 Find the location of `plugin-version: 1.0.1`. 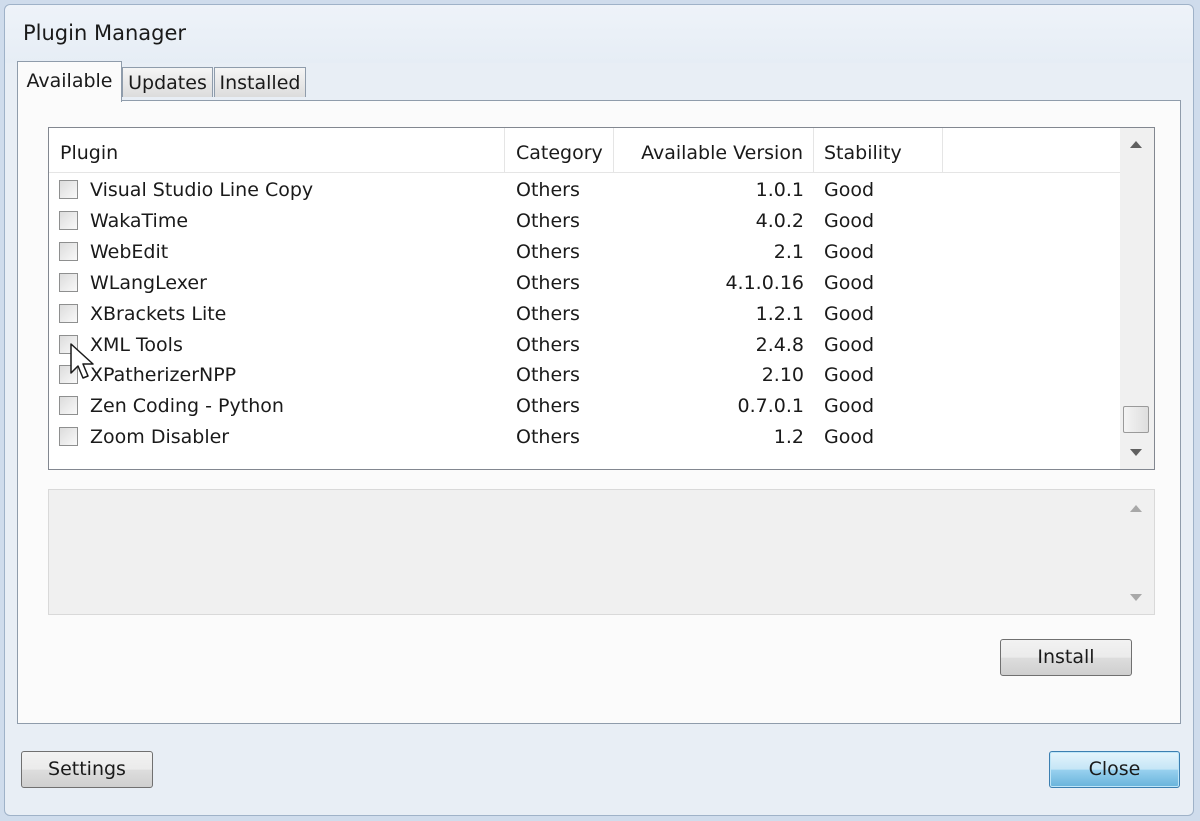

plugin-version: 1.0.1 is located at coordinates (779, 190).